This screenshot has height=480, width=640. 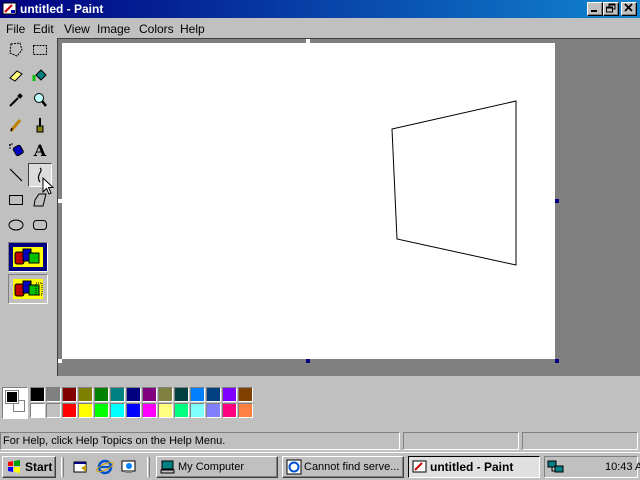 I want to click on system-tray: 10:43 AM, so click(x=592, y=467).